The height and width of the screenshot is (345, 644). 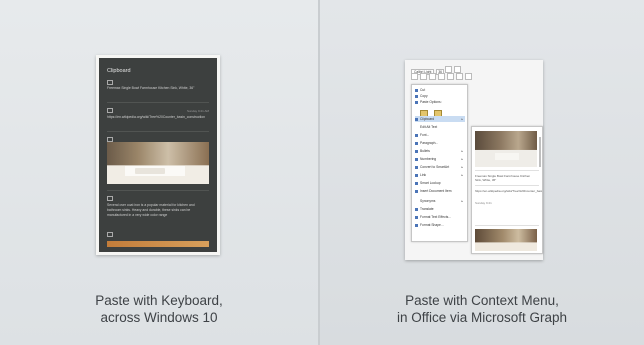 I want to click on menu-item-edit-alt-text: Edit Alt Text, so click(x=440, y=127).